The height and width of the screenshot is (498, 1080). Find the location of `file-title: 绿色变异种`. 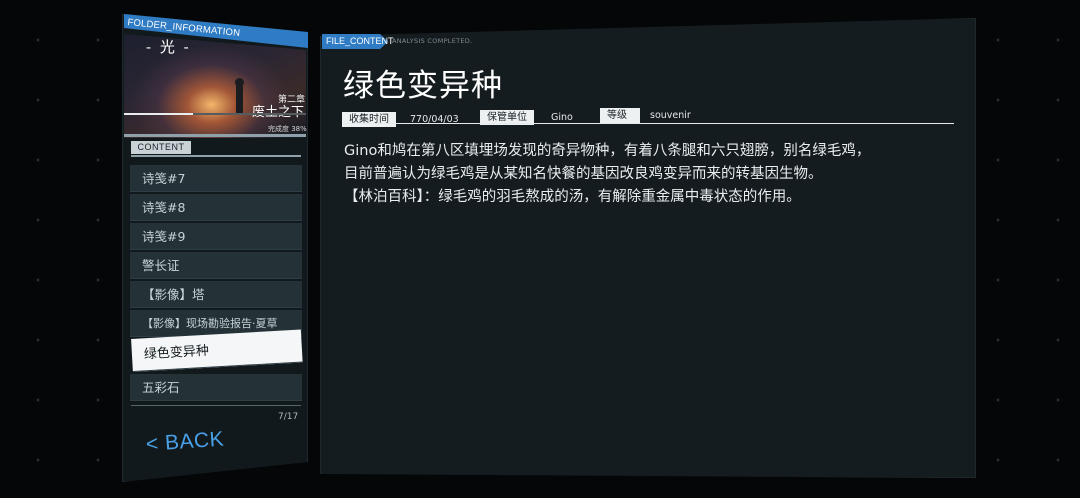

file-title: 绿色变异种 is located at coordinates (423, 86).